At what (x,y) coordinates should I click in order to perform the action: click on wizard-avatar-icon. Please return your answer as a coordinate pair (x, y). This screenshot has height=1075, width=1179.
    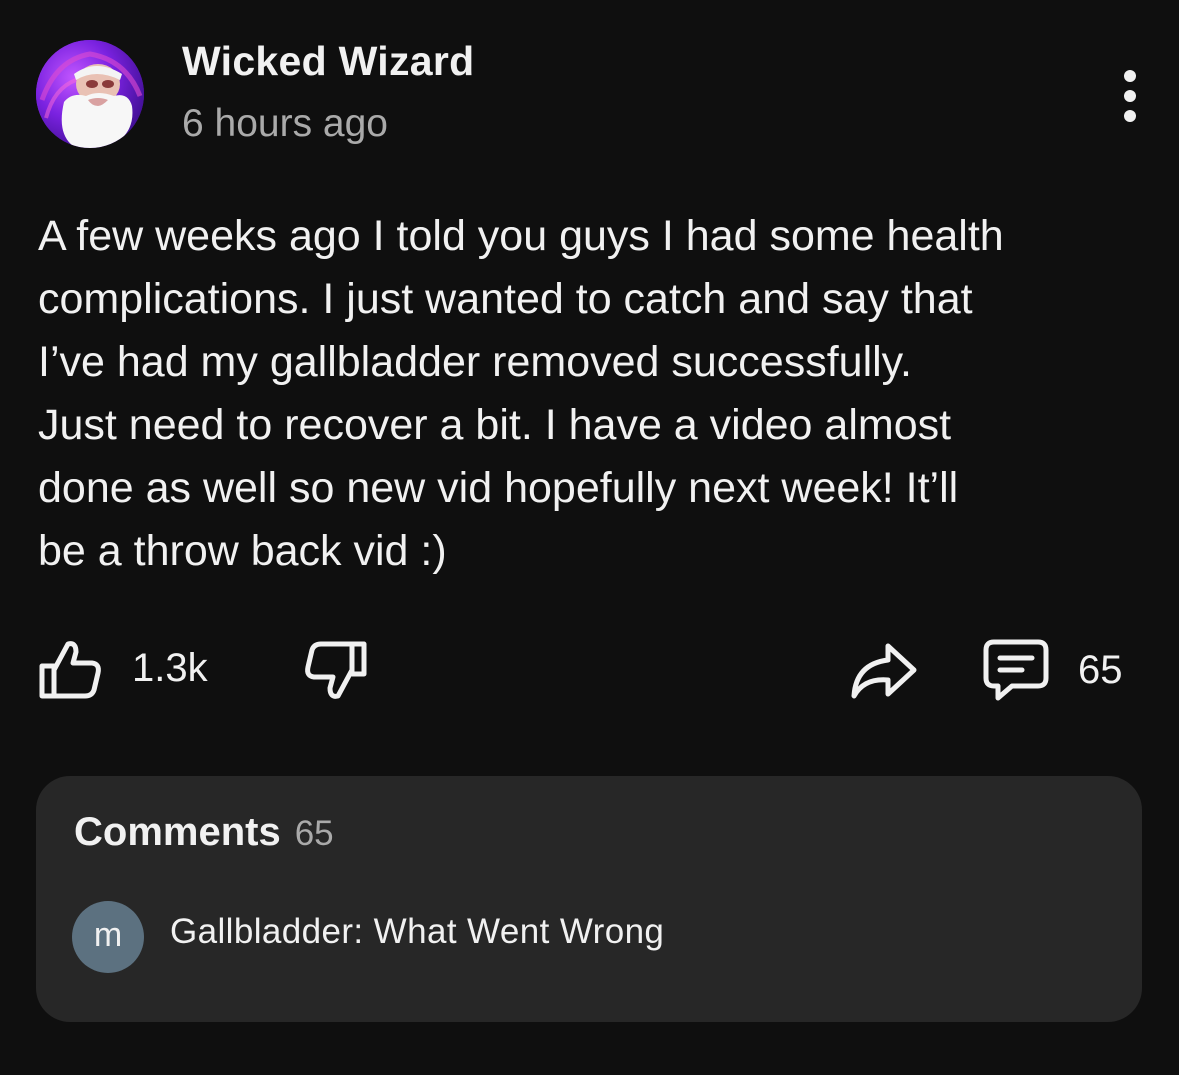
    Looking at the image, I should click on (90, 94).